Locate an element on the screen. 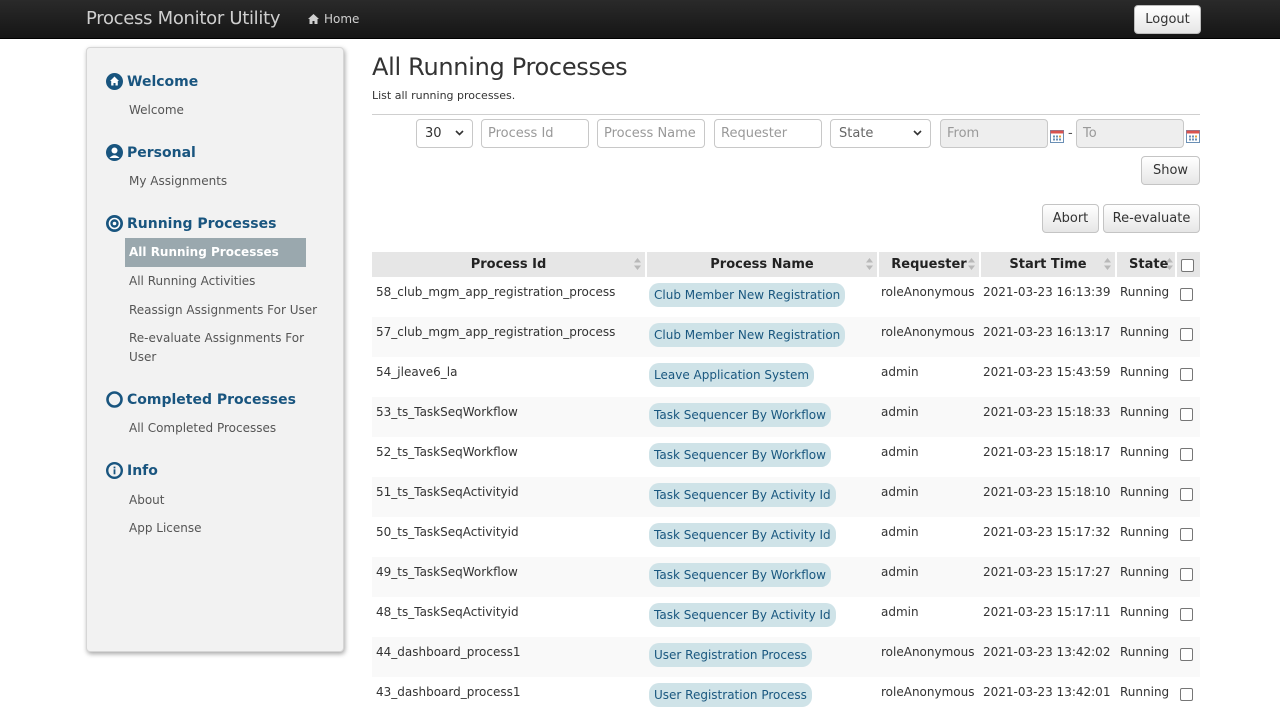 The width and height of the screenshot is (1280, 720). column-header-select-all is located at coordinates (1188, 264).